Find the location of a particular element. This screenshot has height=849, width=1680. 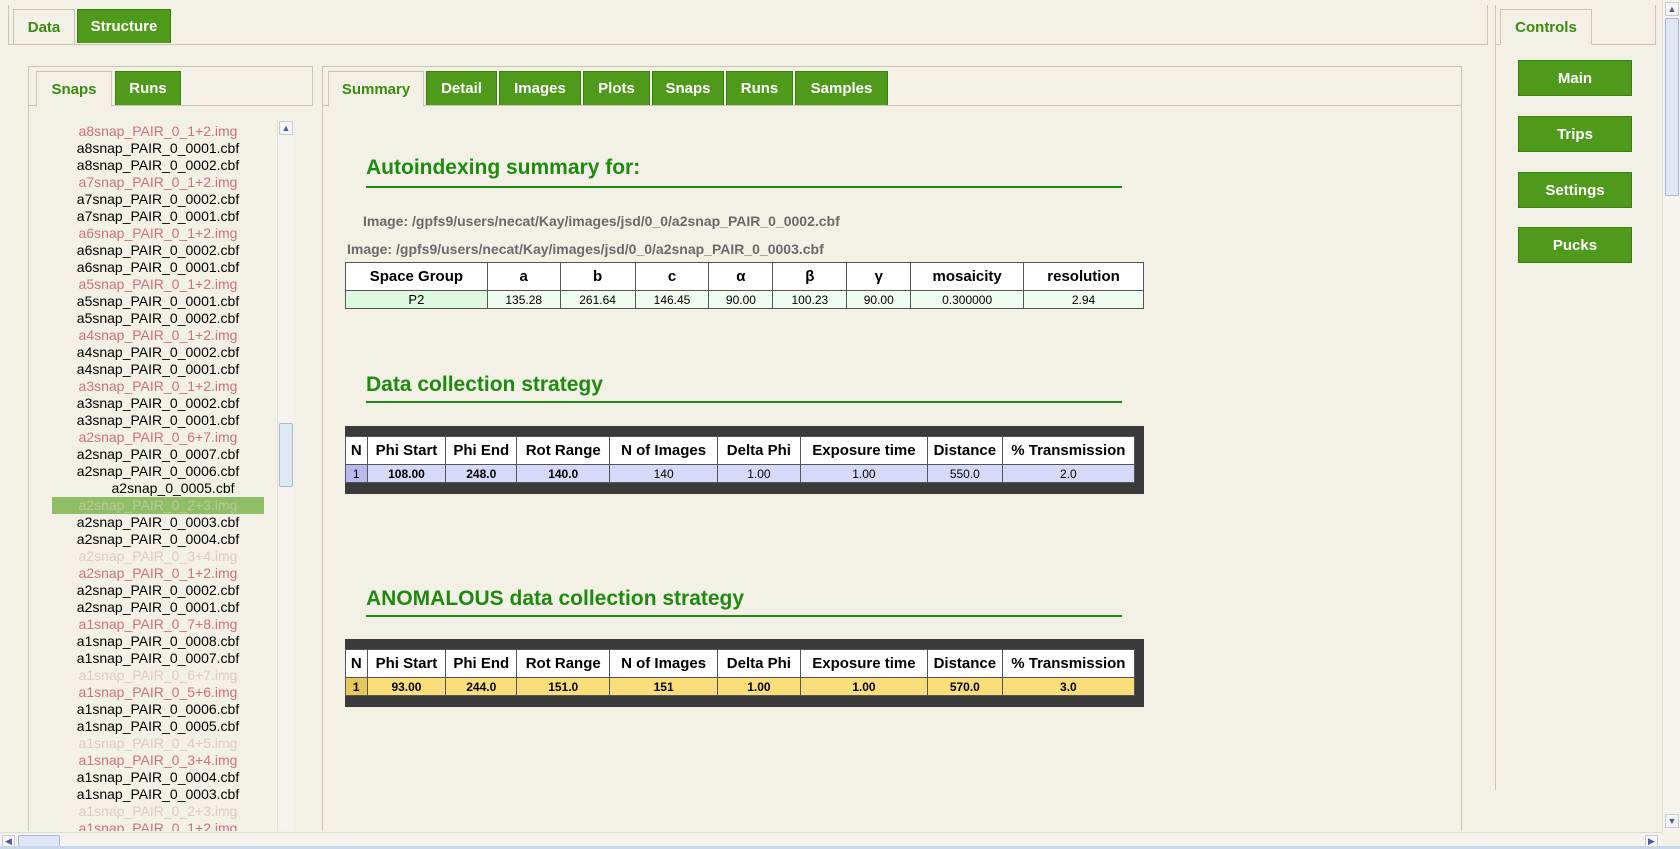

col-delta-phi: Delta Phi is located at coordinates (758, 663).